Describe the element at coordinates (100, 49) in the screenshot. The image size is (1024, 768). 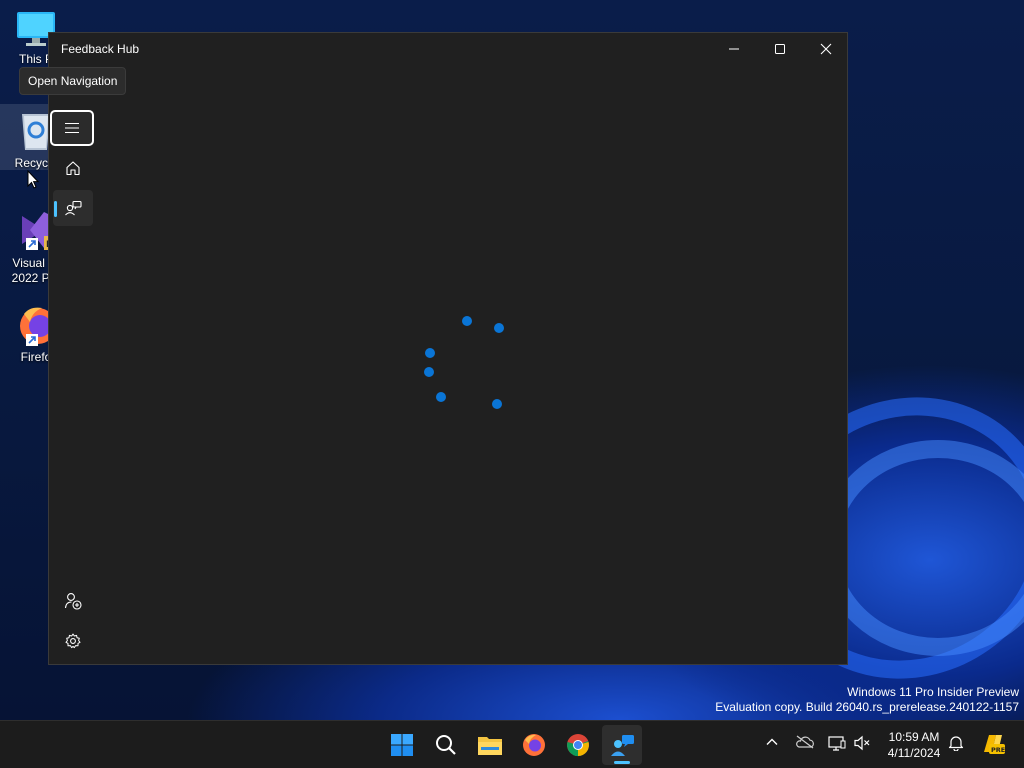
I see `window-title: Feedback Hub` at that location.